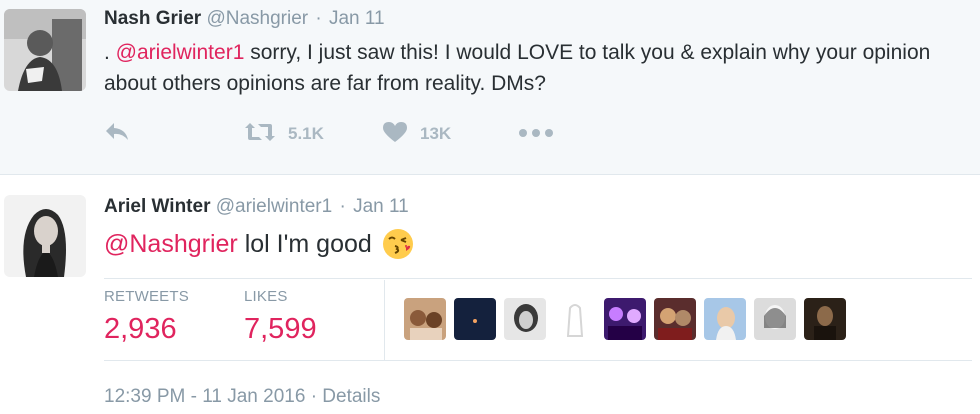 This screenshot has width=980, height=414. What do you see at coordinates (180, 52) in the screenshot?
I see `mention-link: @arielwinter1` at bounding box center [180, 52].